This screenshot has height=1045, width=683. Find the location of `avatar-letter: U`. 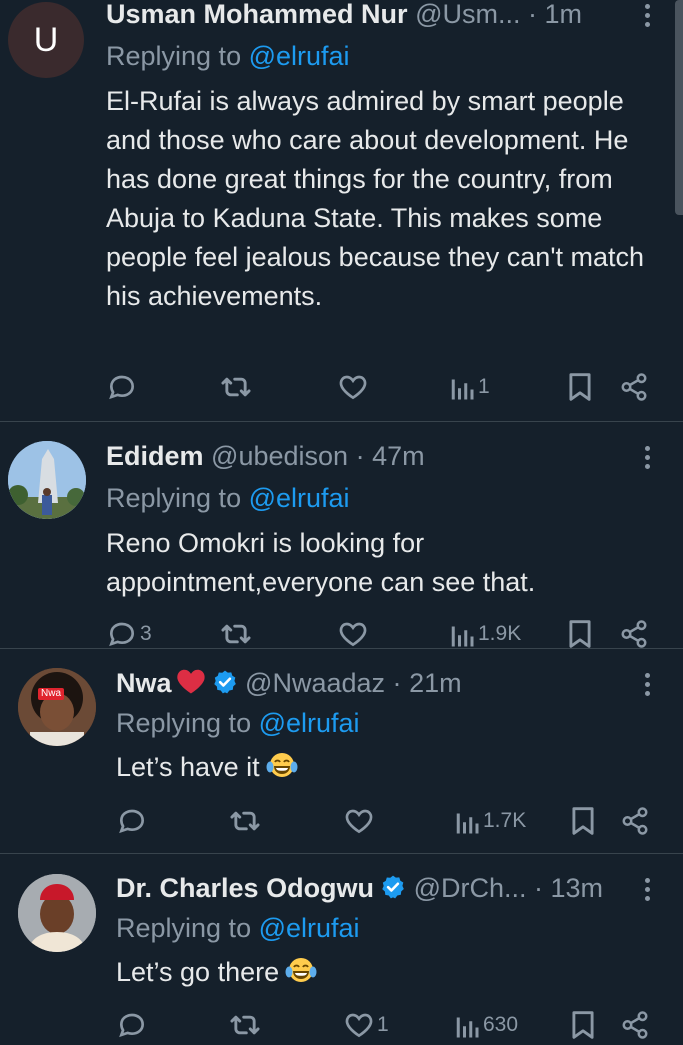

avatar-letter: U is located at coordinates (46, 40).